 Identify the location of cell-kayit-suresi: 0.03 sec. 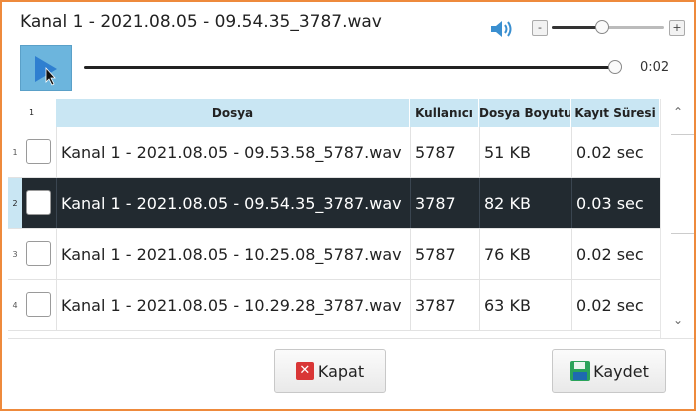
(615, 203).